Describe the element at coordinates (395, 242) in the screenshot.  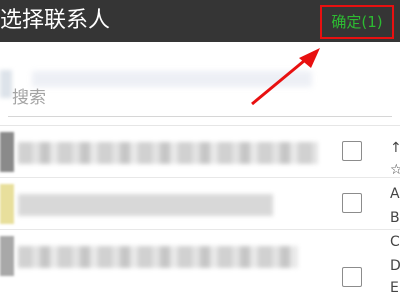
I see `index-letter: C` at that location.